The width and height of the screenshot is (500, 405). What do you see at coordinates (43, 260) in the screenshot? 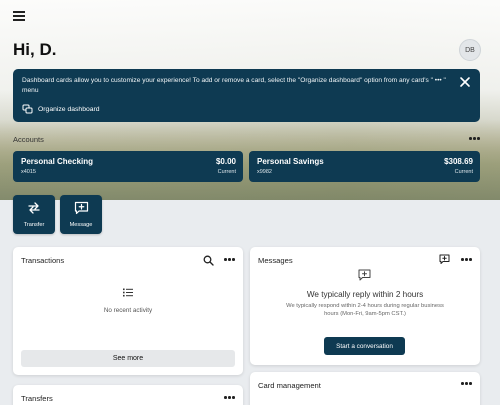
I see `card-title: Transactions` at bounding box center [43, 260].